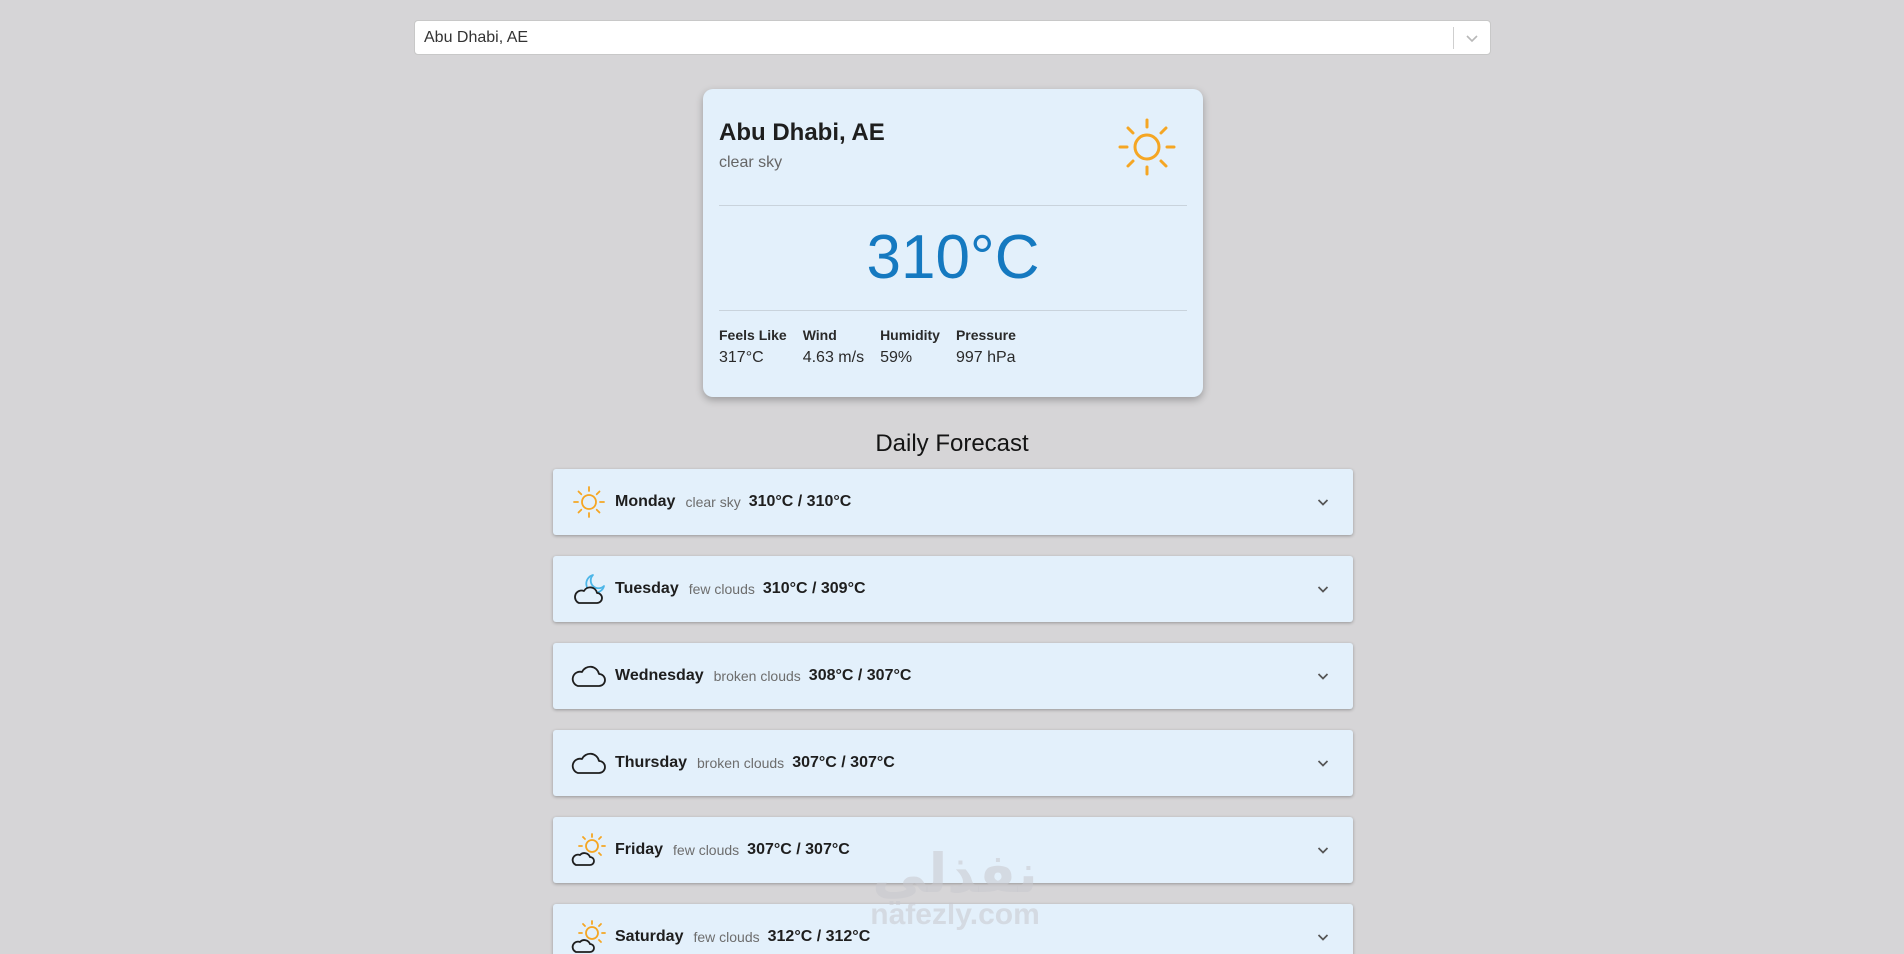  Describe the element at coordinates (953, 929) in the screenshot. I see `forecast-item-saturday: Saturday few clouds 312°C / 312°C` at that location.